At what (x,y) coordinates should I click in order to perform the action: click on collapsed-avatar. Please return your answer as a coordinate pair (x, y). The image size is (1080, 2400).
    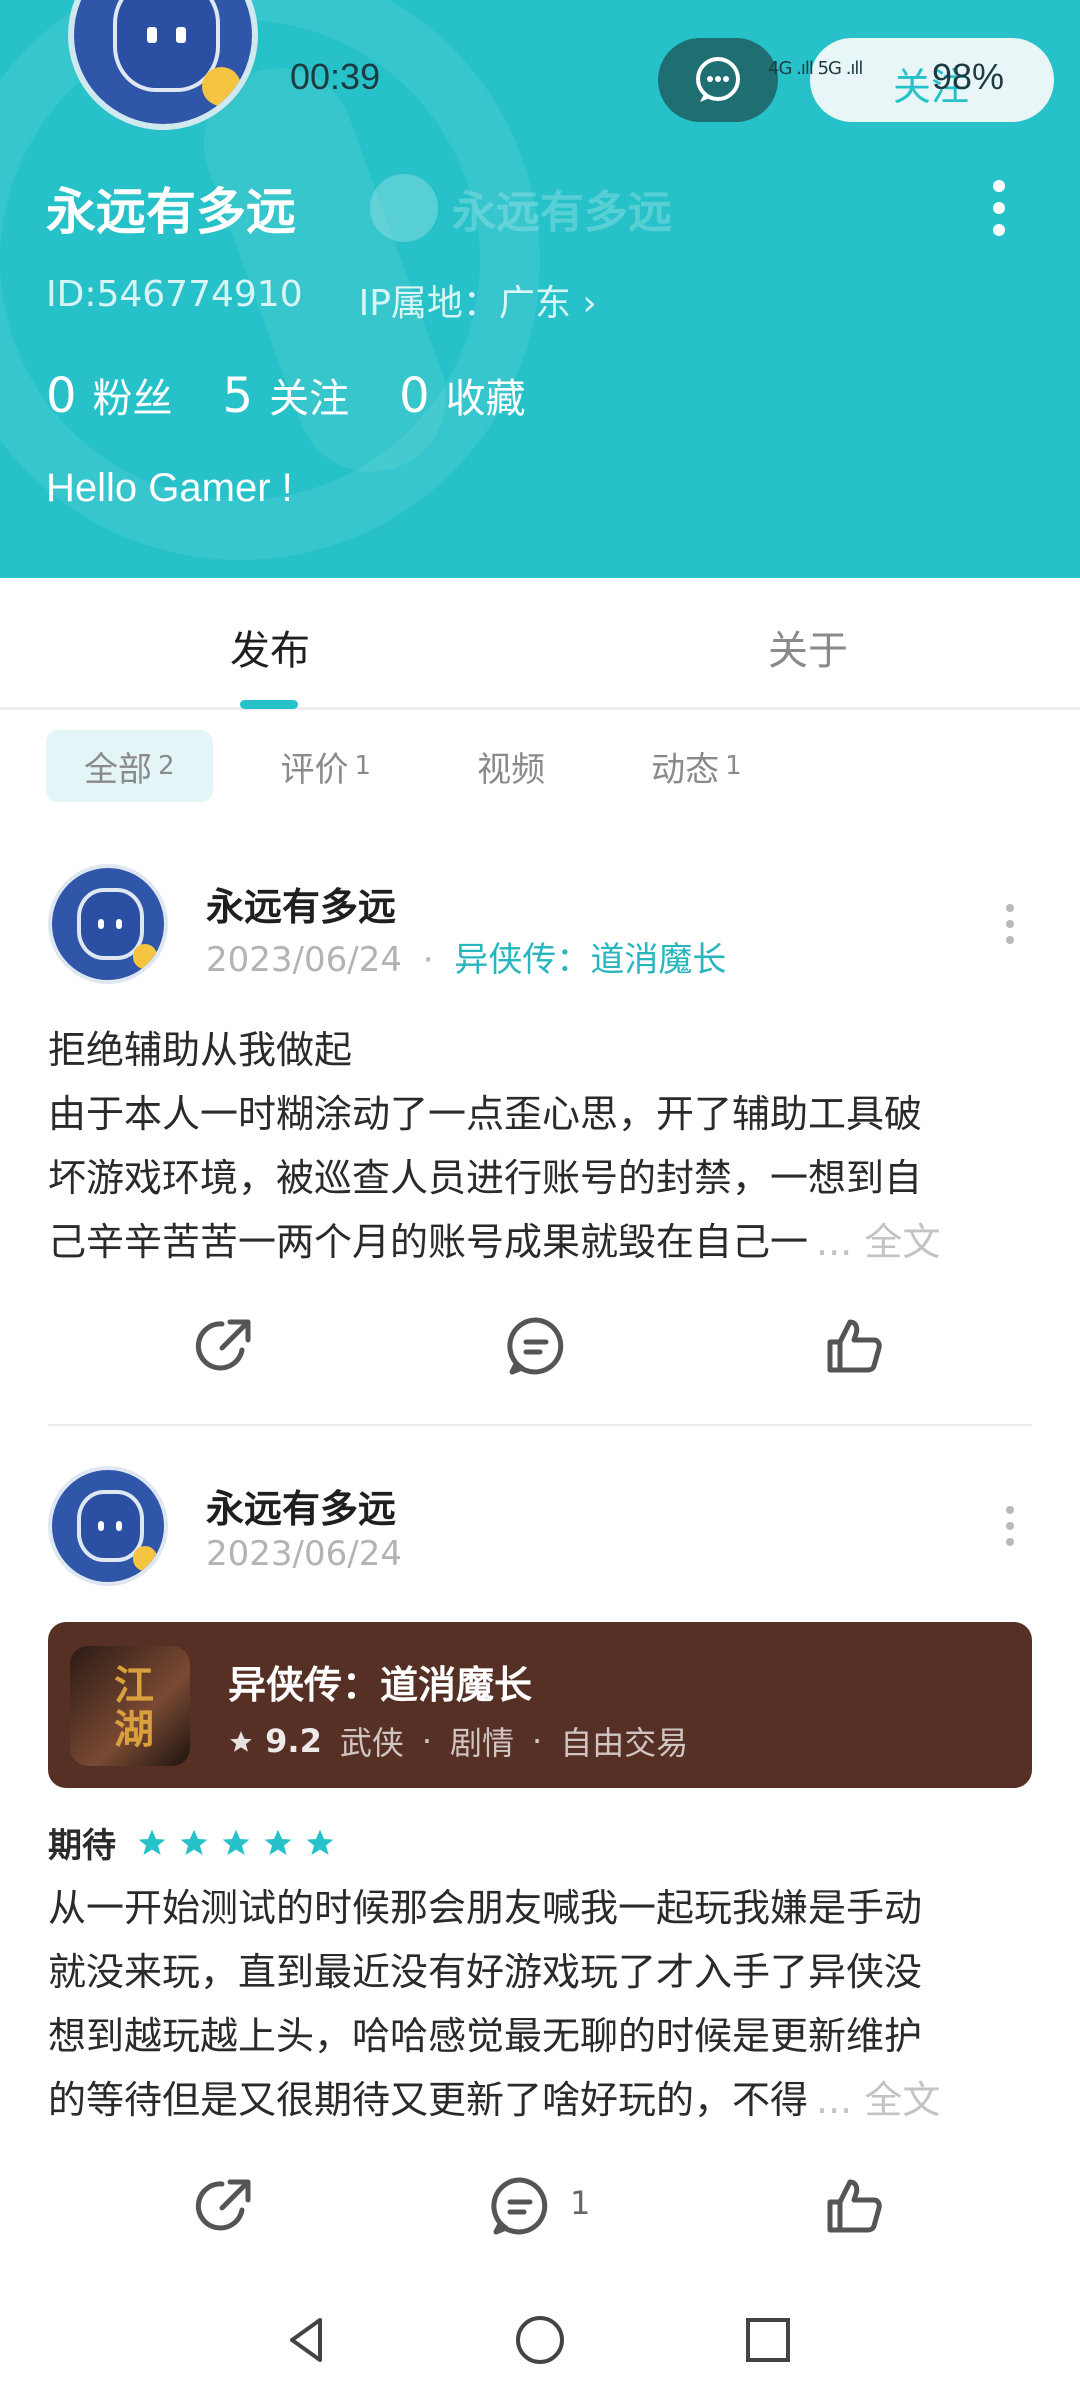
    Looking at the image, I should click on (404, 208).